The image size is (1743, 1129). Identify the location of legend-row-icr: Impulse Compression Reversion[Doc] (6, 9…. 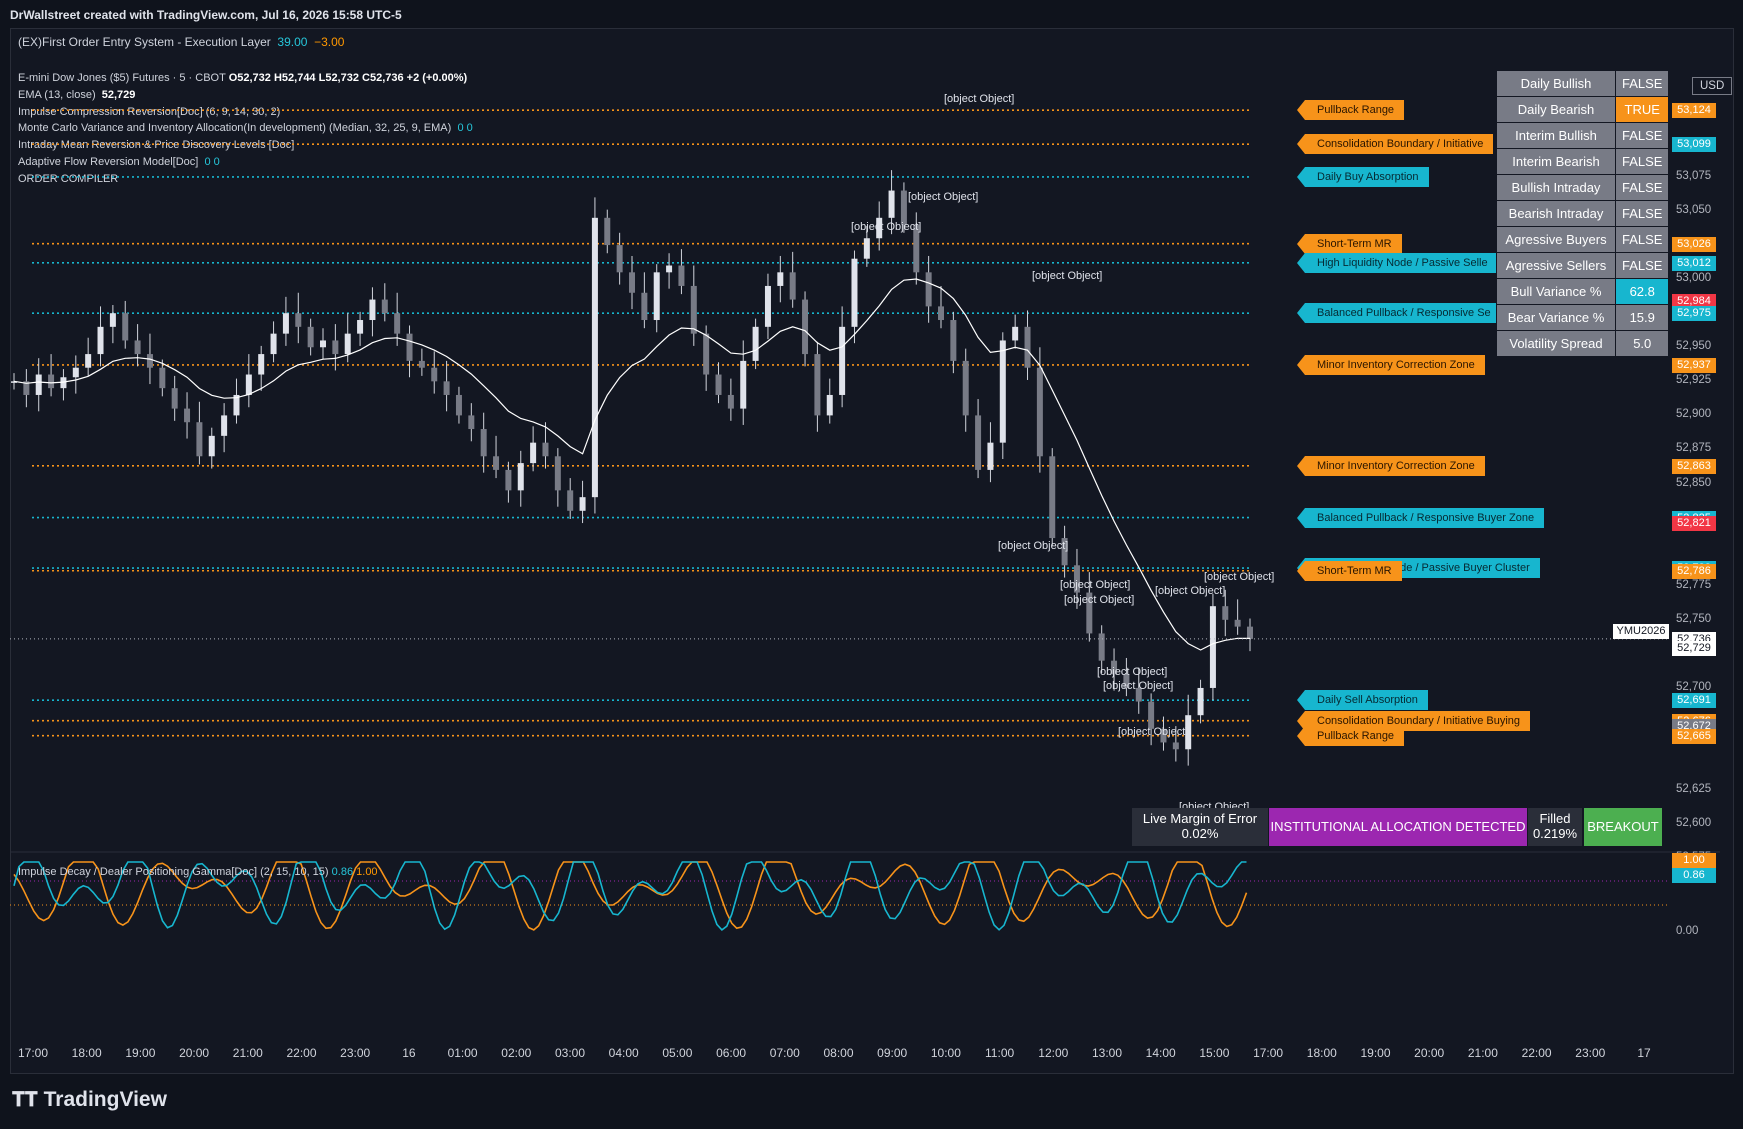
(245, 112).